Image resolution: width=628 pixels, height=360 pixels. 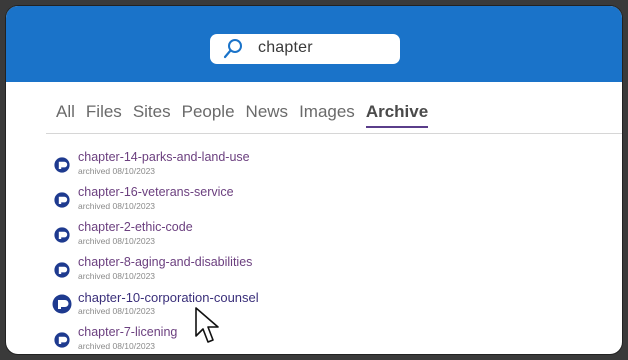 What do you see at coordinates (334, 133) in the screenshot?
I see `tabs-divider` at bounding box center [334, 133].